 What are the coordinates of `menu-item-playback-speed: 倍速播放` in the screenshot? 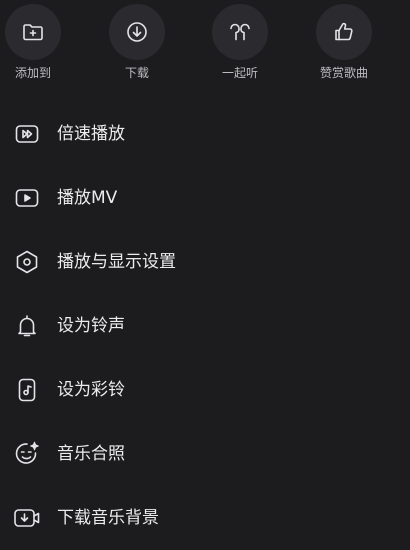 It's located at (205, 134).